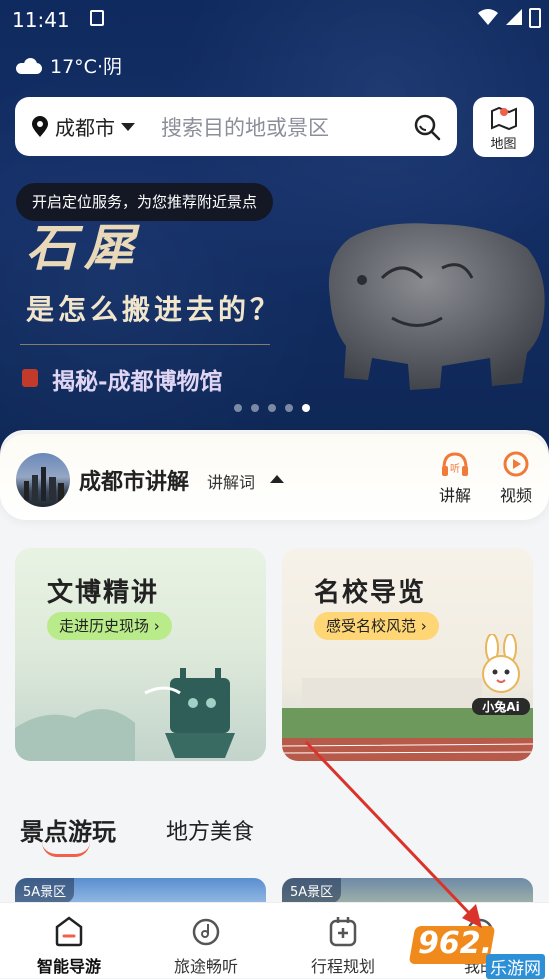 Image resolution: width=549 pixels, height=979 pixels. Describe the element at coordinates (231, 481) in the screenshot. I see `guide-words-toggle: 讲解词` at that location.